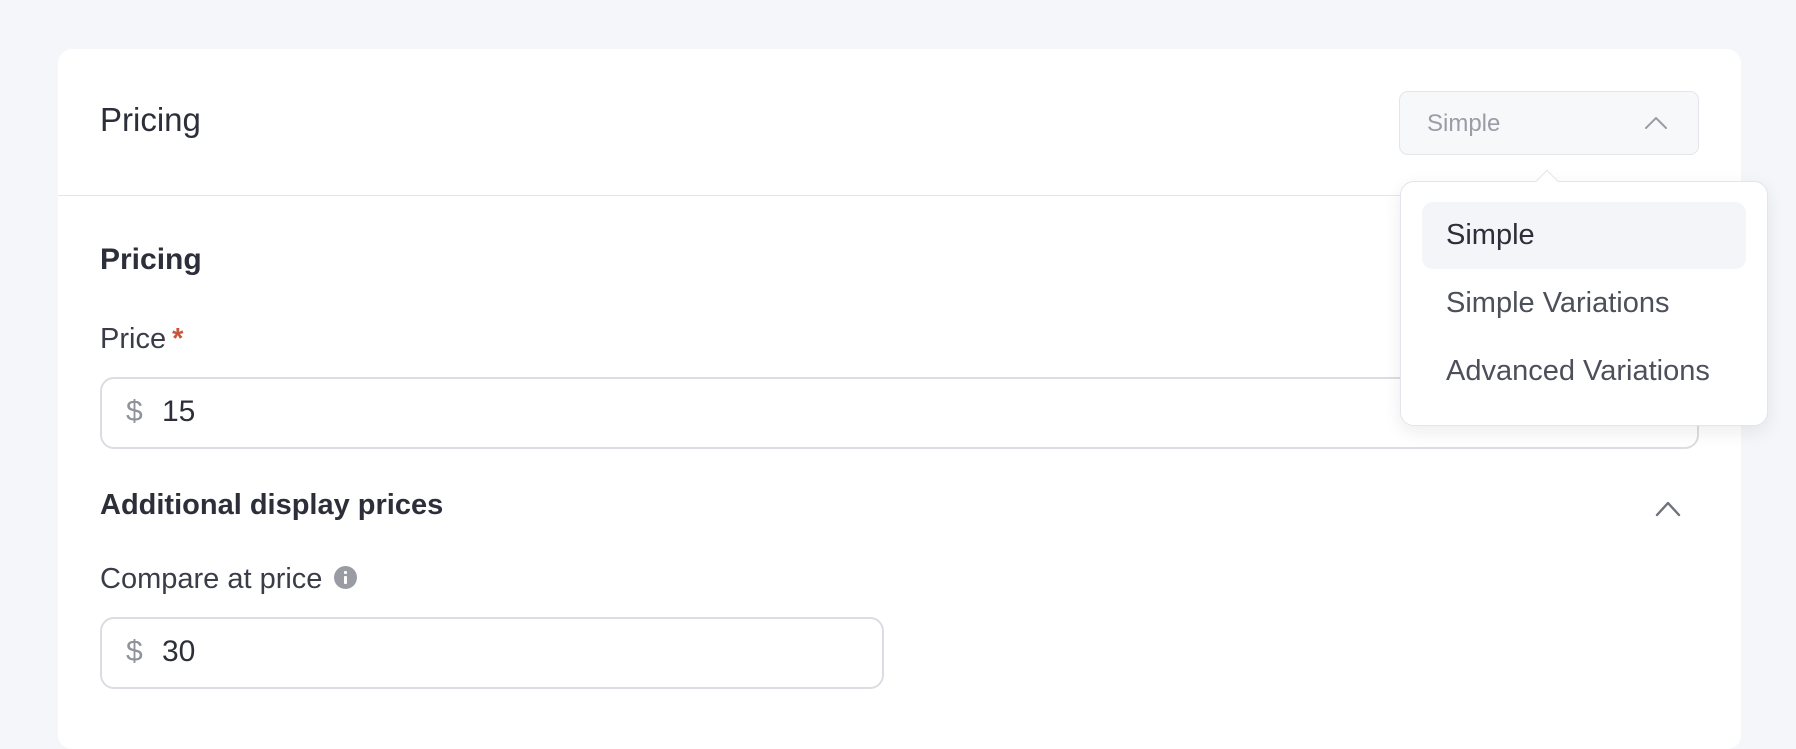 This screenshot has height=749, width=1796. I want to click on price-label-text: Price, so click(133, 339).